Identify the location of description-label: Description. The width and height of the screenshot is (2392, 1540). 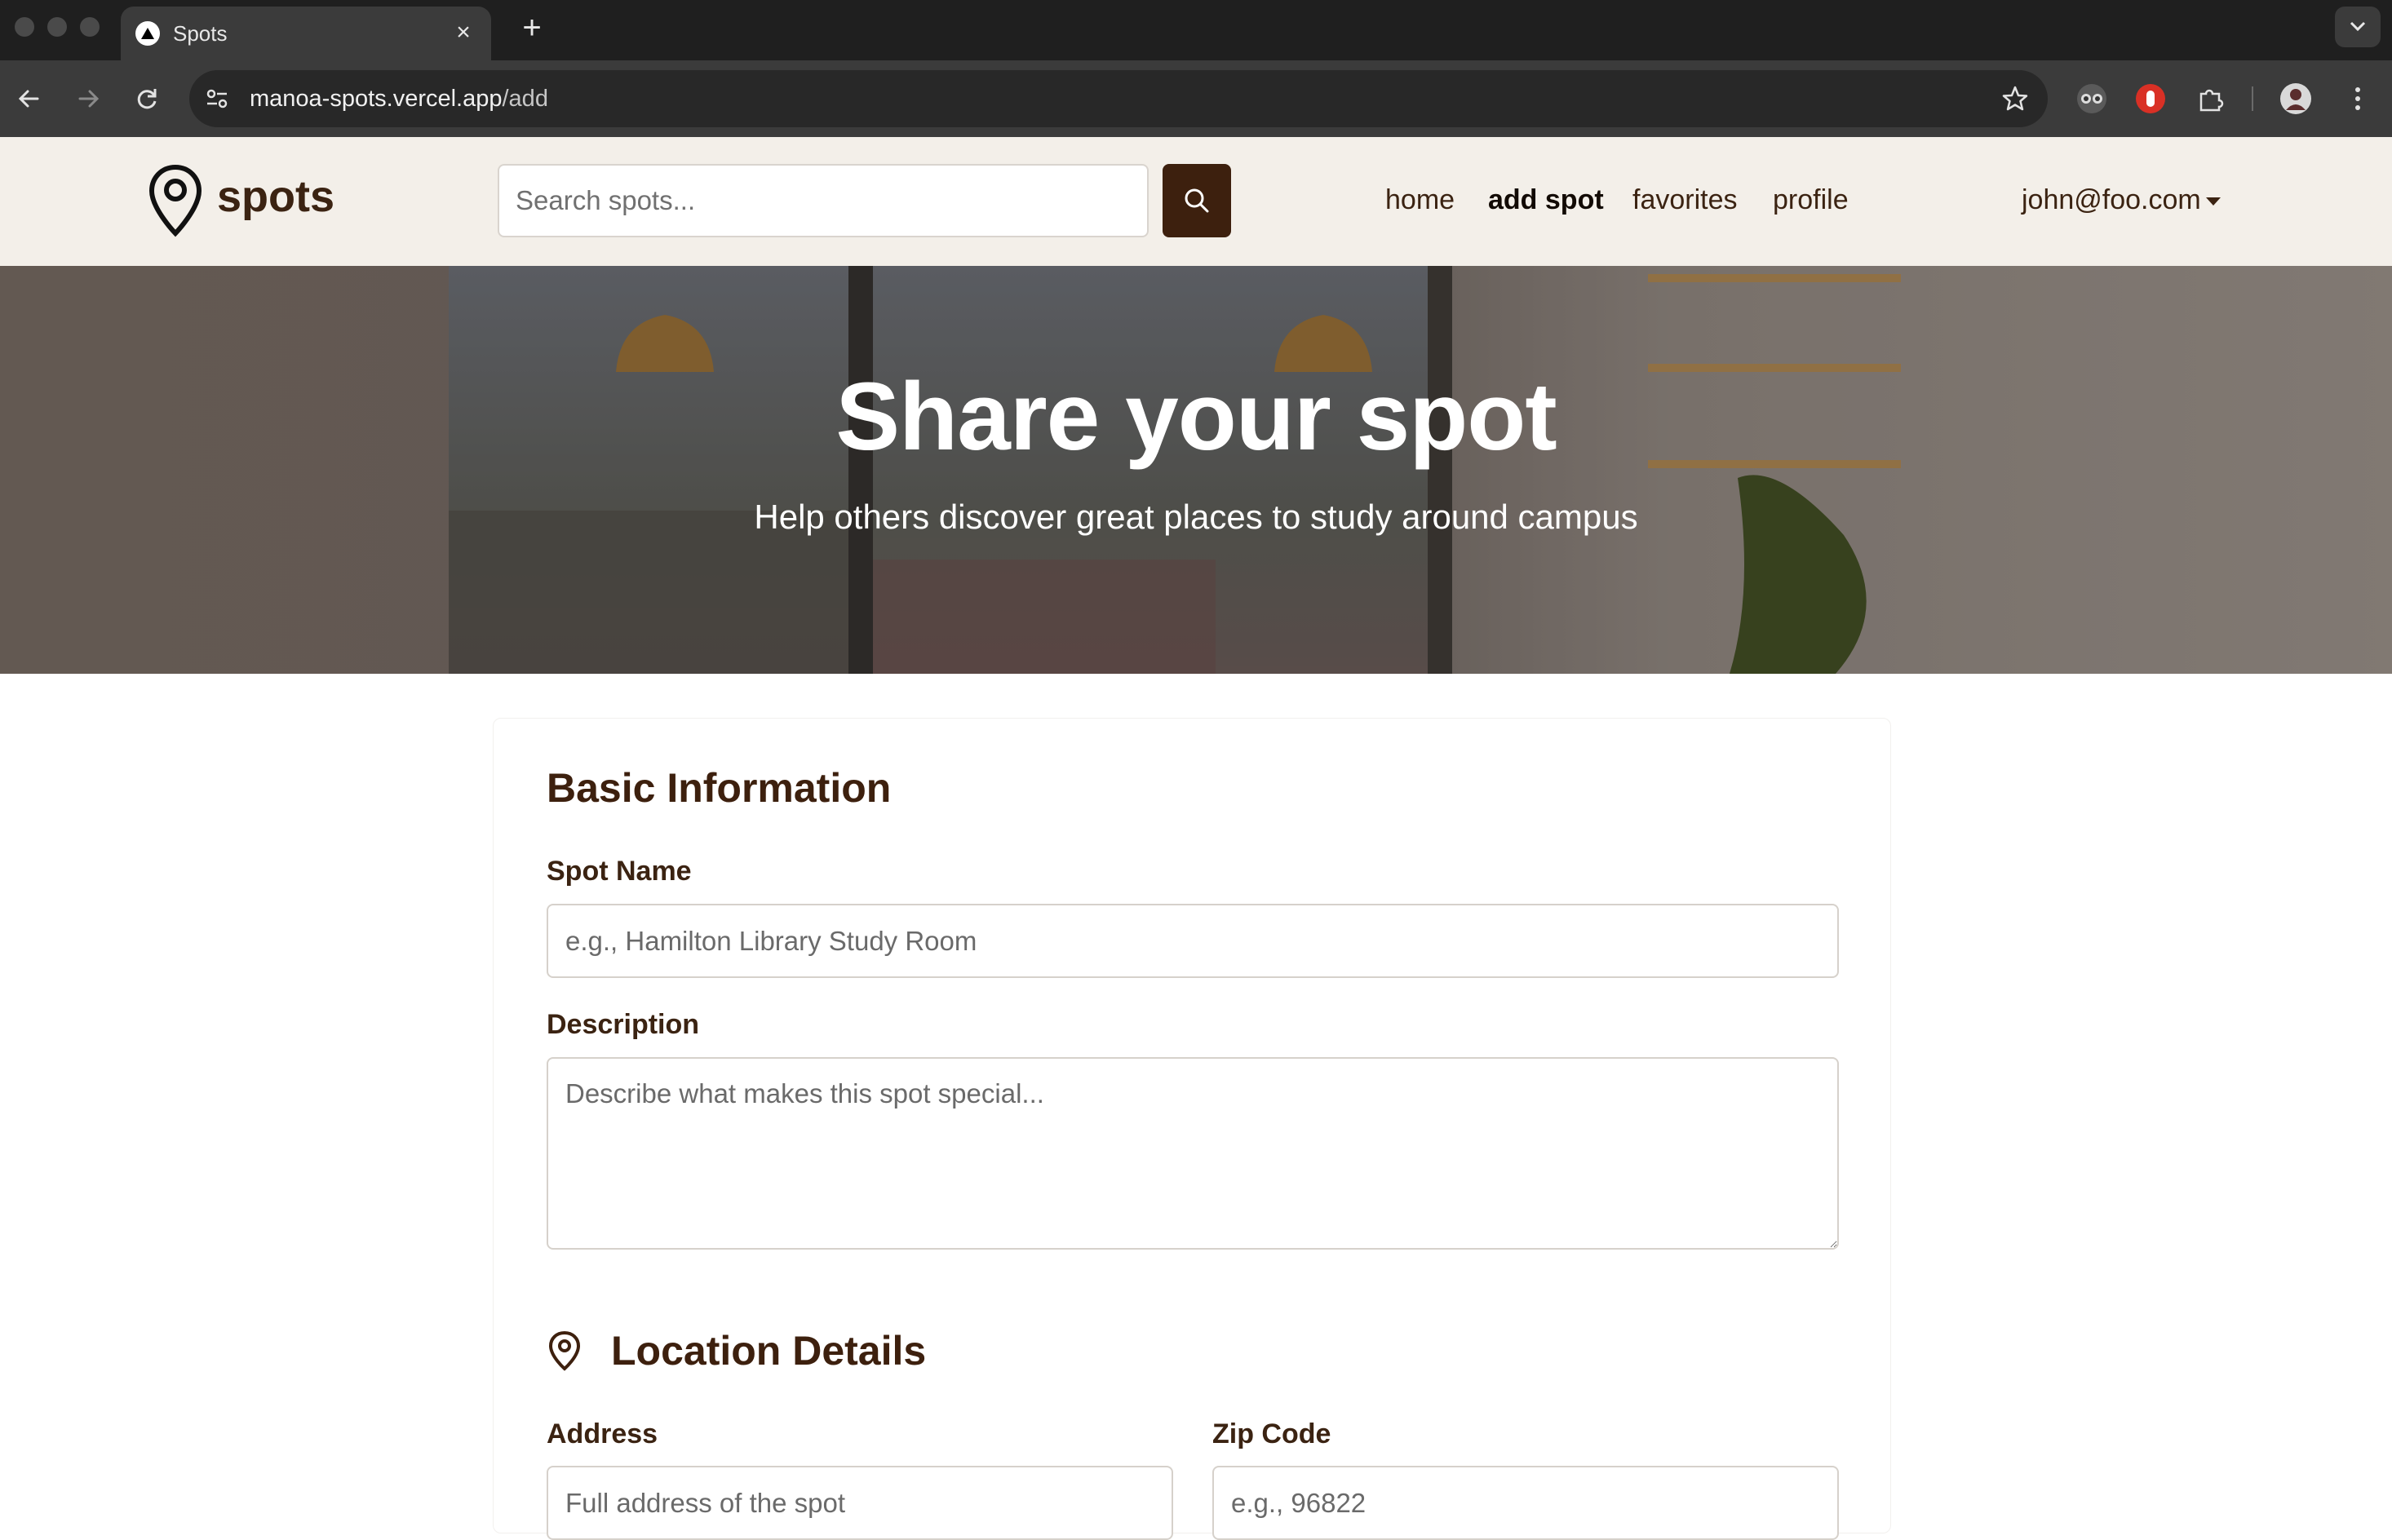
(623, 1024).